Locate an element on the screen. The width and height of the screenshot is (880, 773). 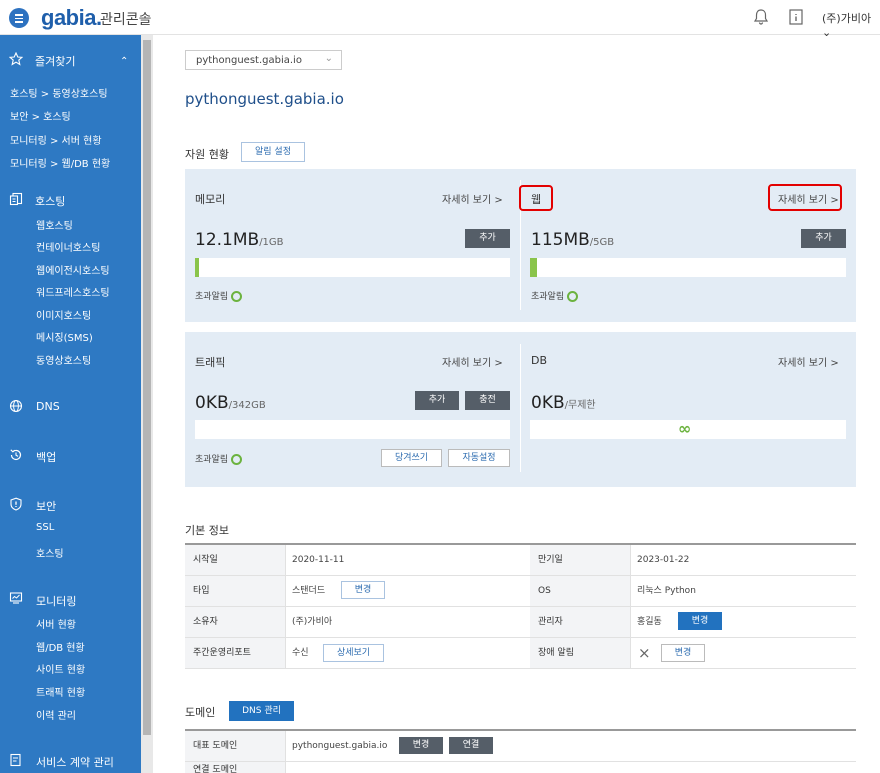
globe-icon is located at coordinates (16, 406).